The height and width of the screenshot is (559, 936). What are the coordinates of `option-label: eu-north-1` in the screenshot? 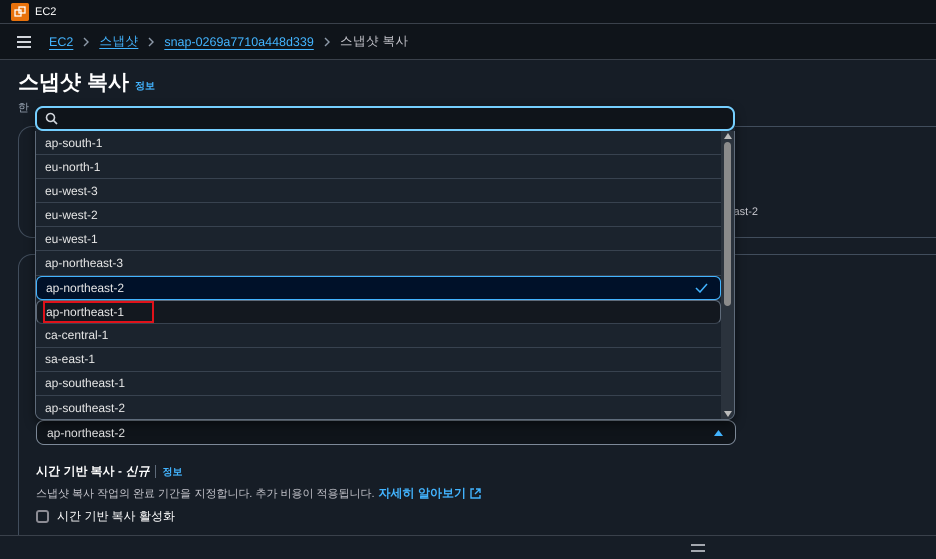 It's located at (73, 167).